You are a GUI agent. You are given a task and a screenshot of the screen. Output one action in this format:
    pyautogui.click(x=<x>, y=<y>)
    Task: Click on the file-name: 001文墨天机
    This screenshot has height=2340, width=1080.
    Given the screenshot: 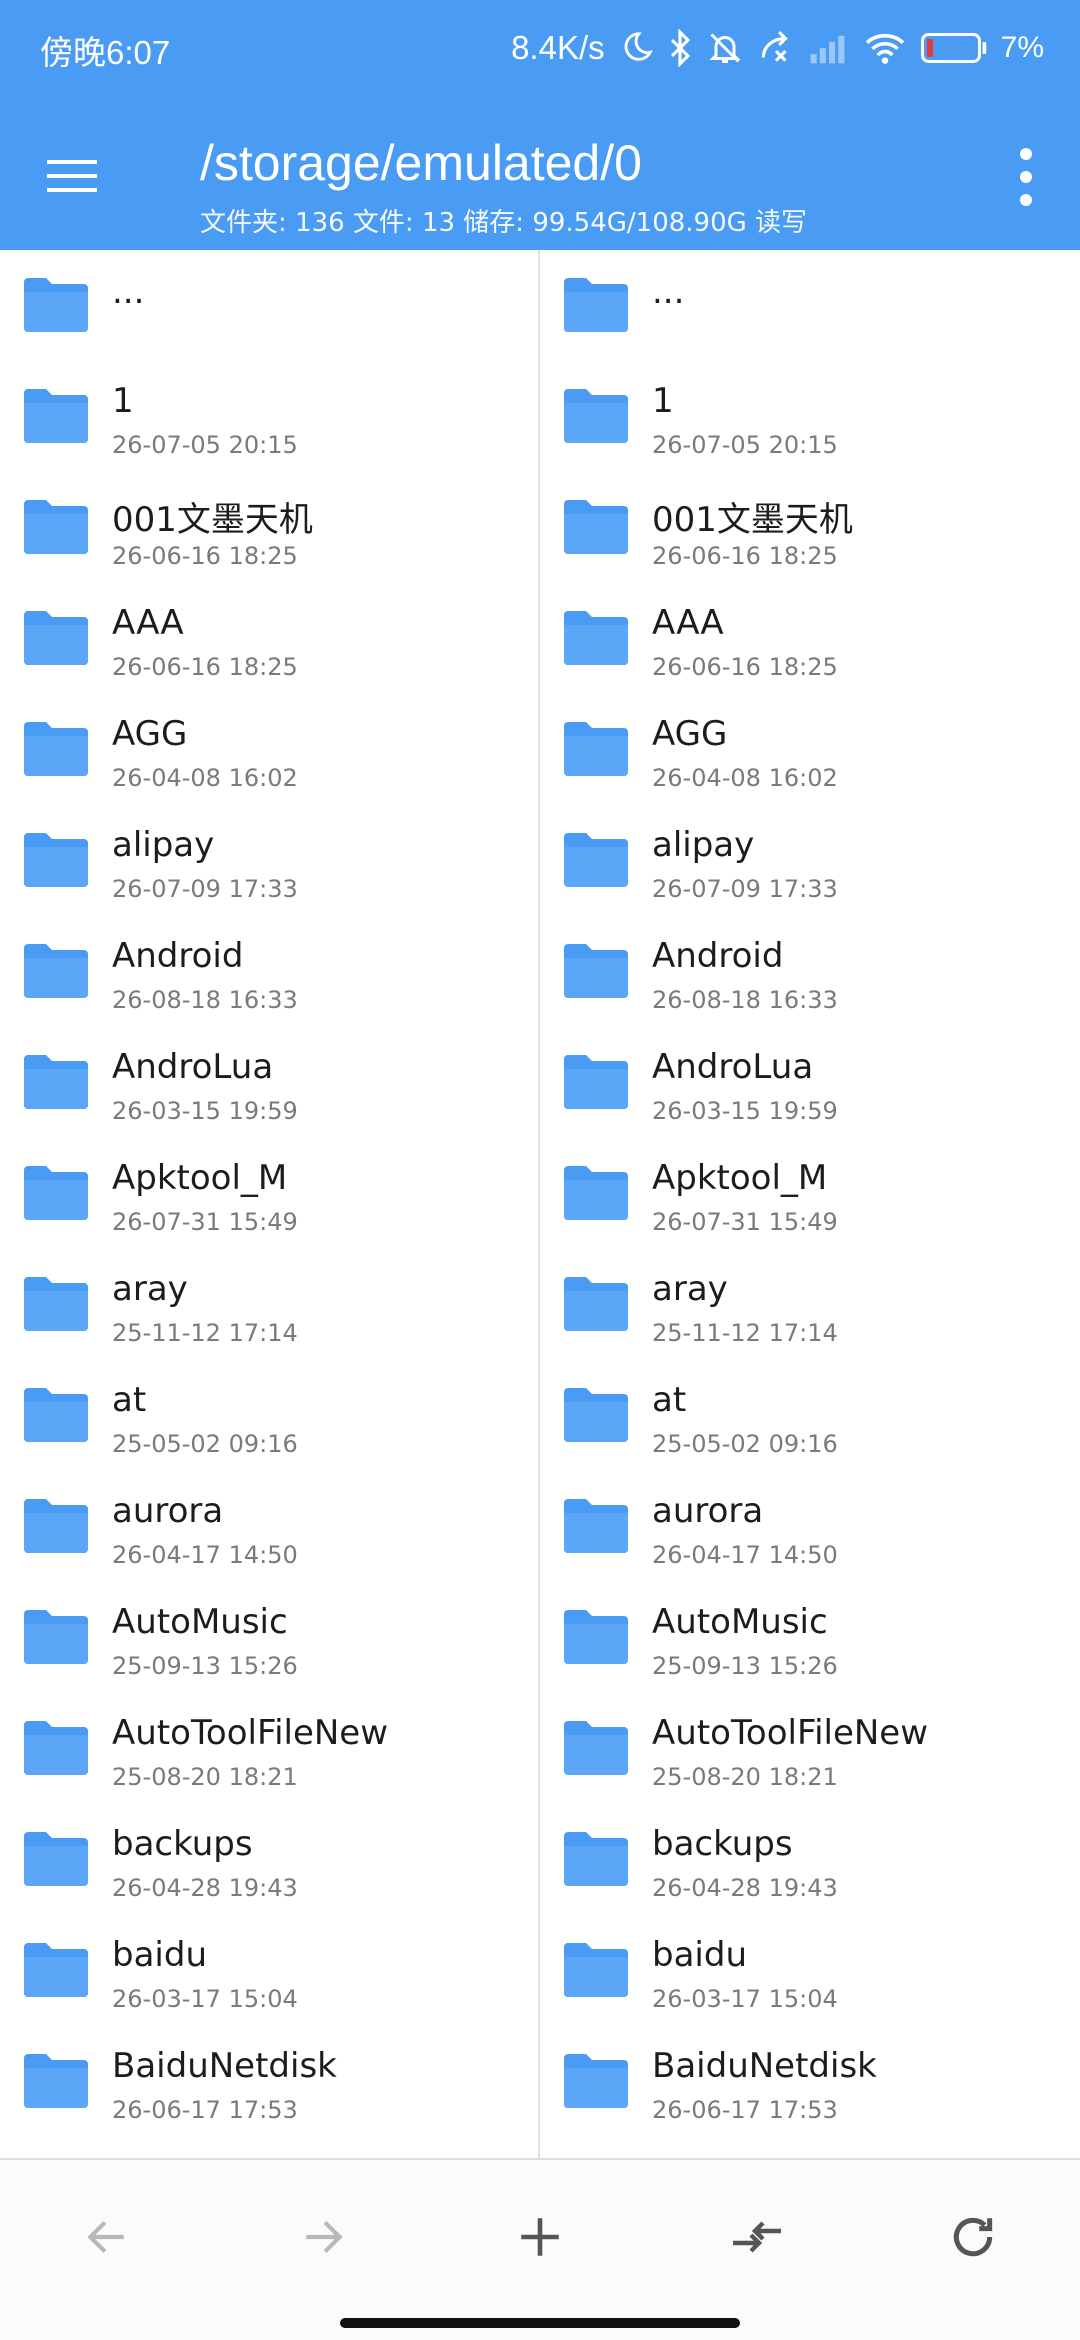 What is the action you would take?
    pyautogui.click(x=212, y=520)
    